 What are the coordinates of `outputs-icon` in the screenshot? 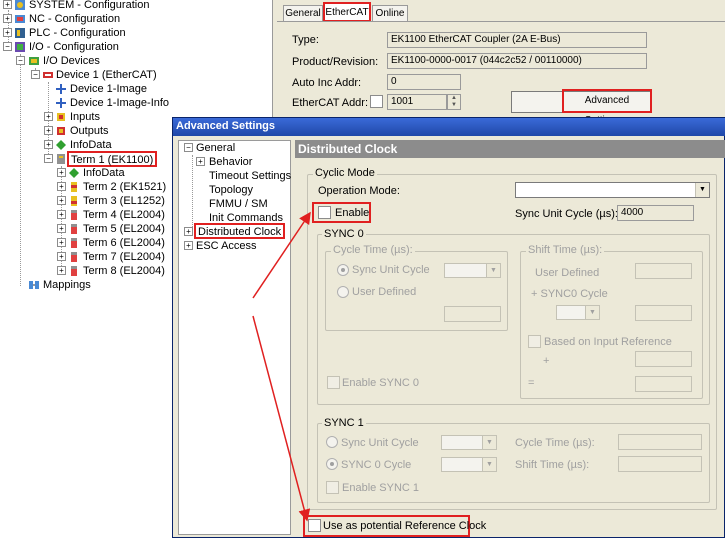 It's located at (61, 131).